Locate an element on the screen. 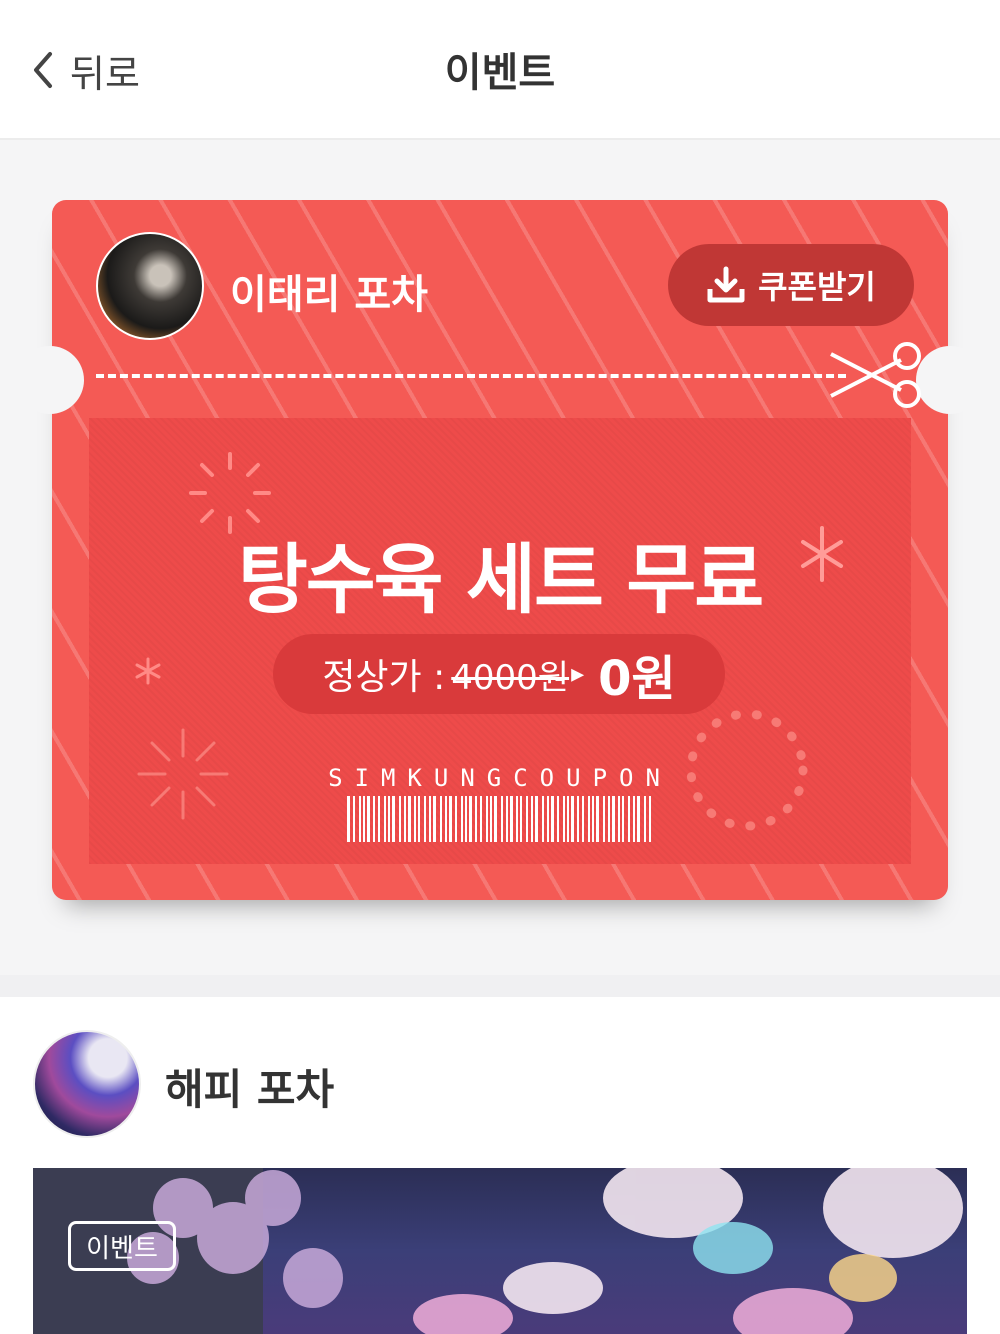  cut-line is located at coordinates (471, 376).